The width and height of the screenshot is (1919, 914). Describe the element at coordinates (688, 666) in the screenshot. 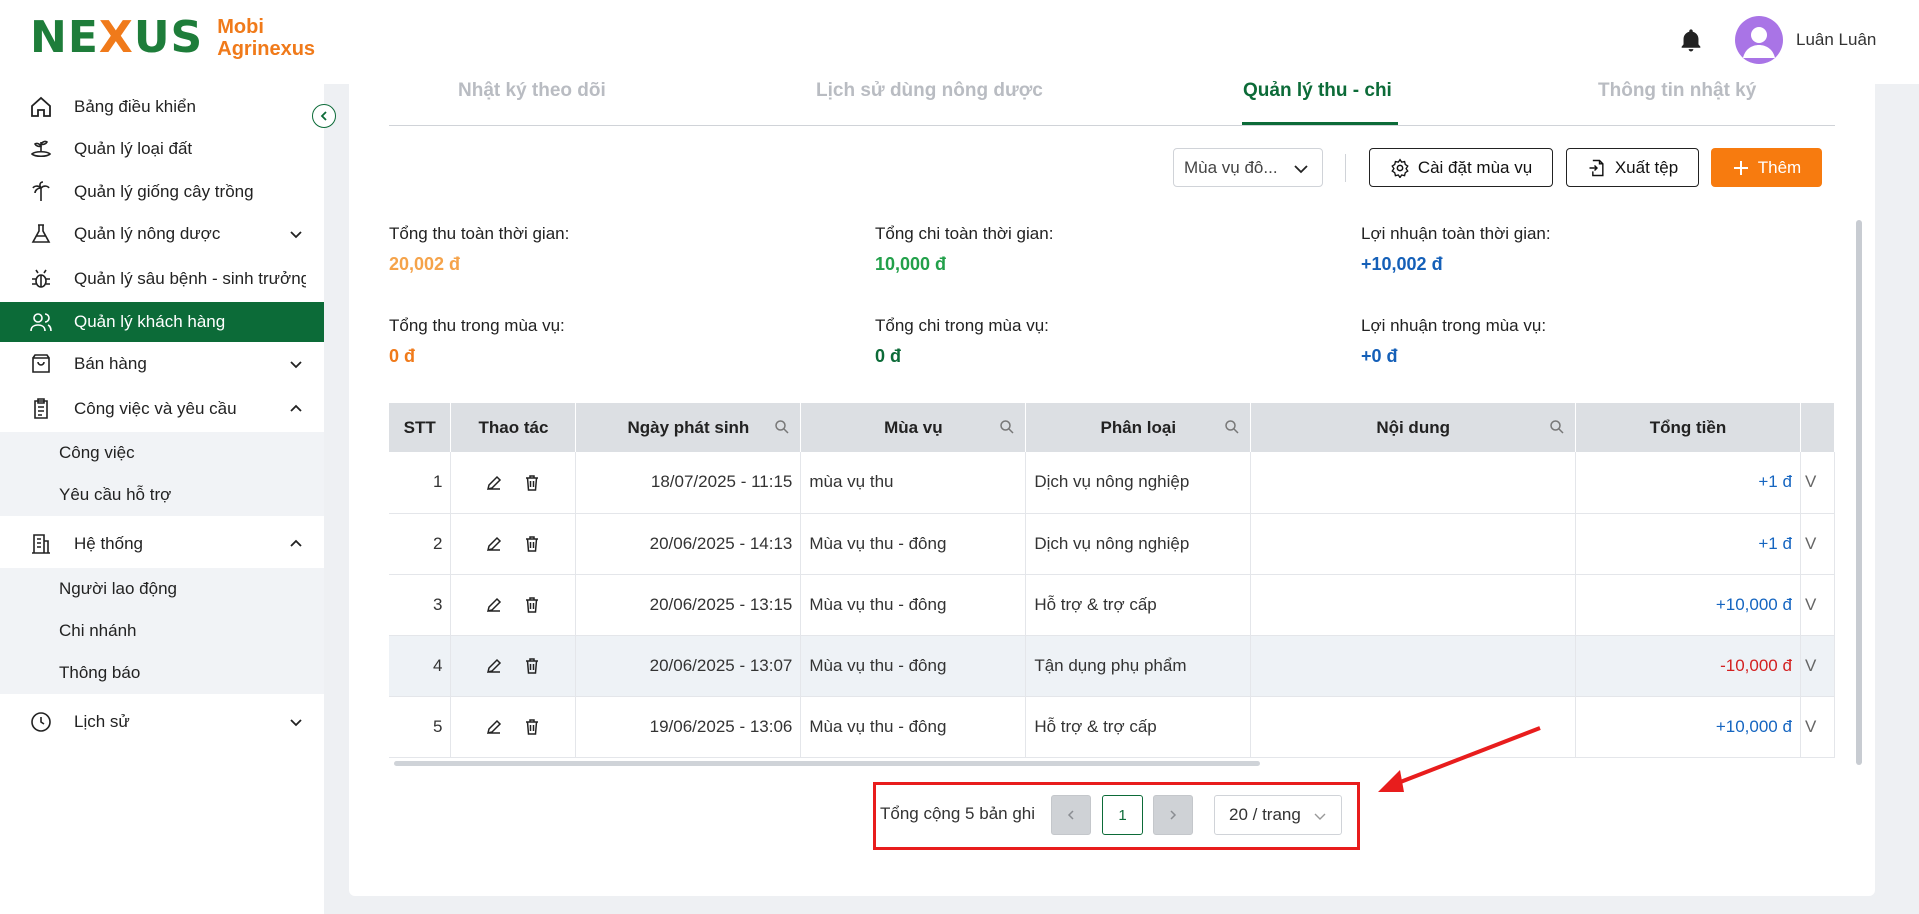

I see `cell-date: 20/06/2025 - 13:07` at that location.